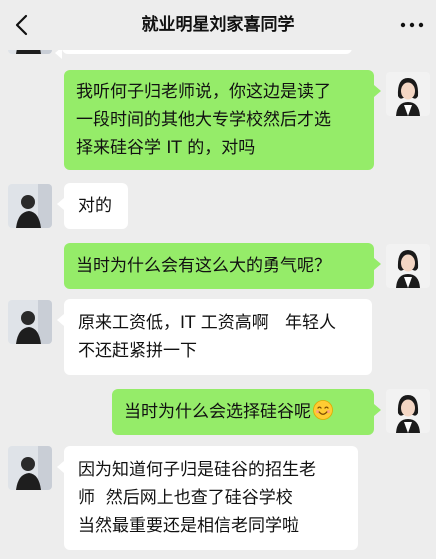 This screenshot has height=559, width=436. What do you see at coordinates (323, 410) in the screenshot?
I see `smiling-face-icon` at bounding box center [323, 410].